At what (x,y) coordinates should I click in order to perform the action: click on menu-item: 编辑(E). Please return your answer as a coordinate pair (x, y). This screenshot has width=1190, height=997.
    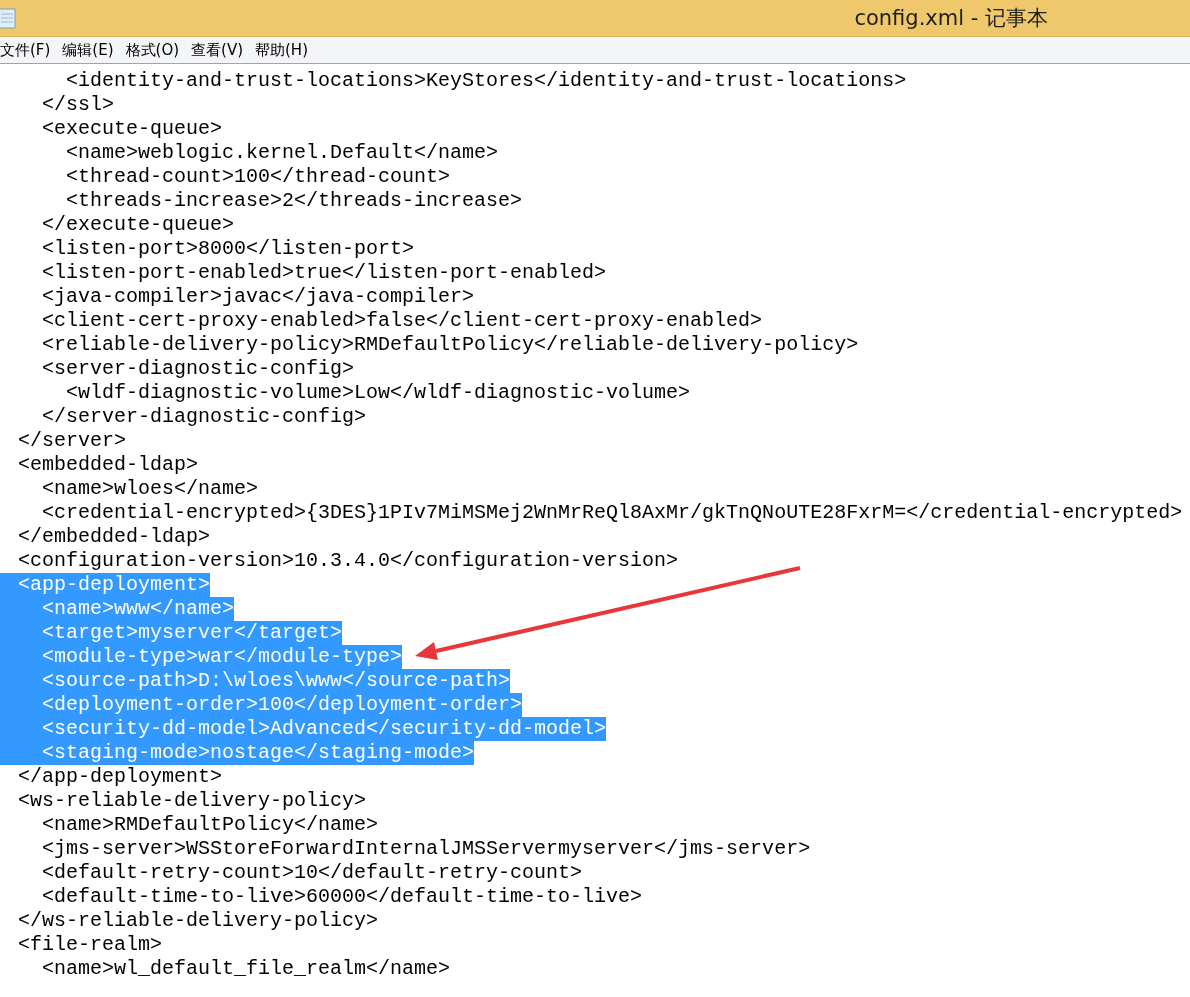
    Looking at the image, I should click on (91, 50).